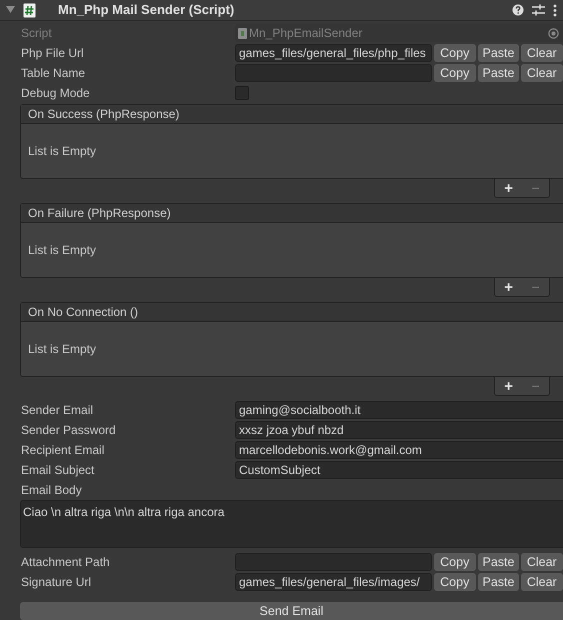  Describe the element at coordinates (553, 33) in the screenshot. I see `target-picker-icon` at that location.